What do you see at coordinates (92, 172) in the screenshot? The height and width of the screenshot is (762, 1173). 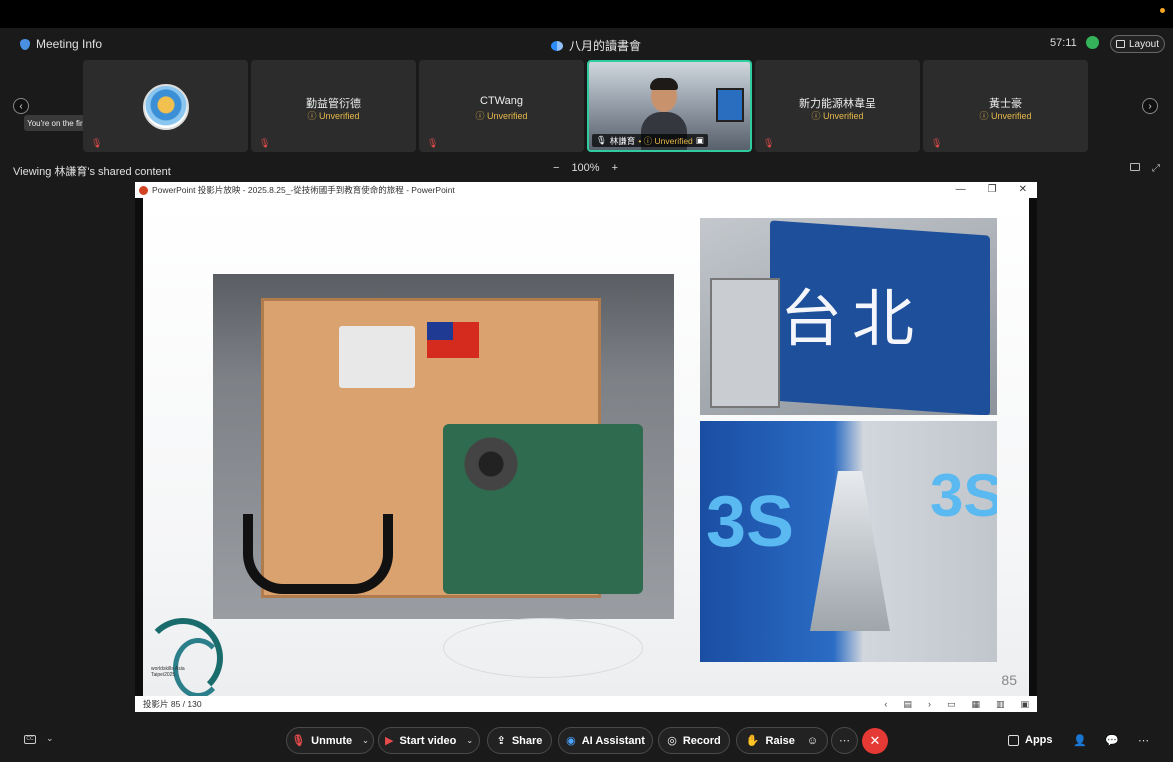 I see `viewing-shared-content-label: Viewing 林謙育's shared content` at bounding box center [92, 172].